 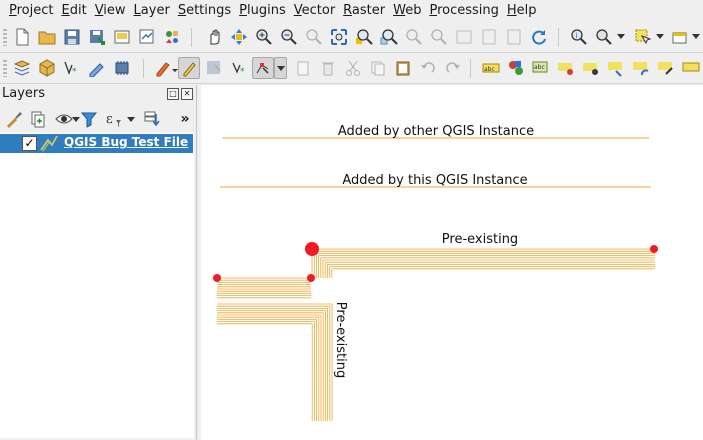 What do you see at coordinates (122, 68) in the screenshot?
I see `new-memory-layer-icon` at bounding box center [122, 68].